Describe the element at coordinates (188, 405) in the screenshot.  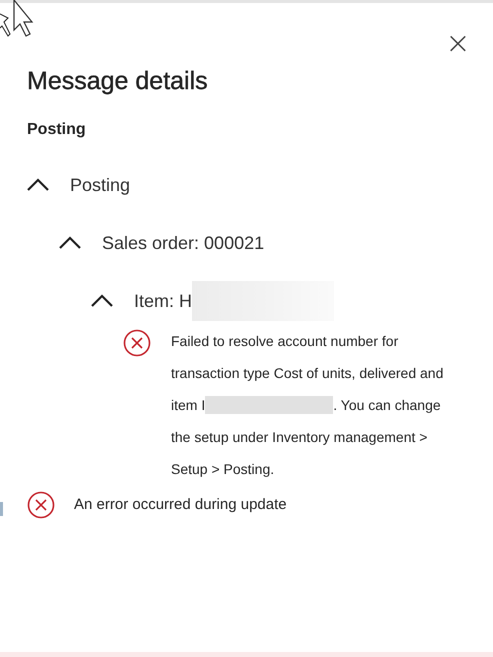
I see `message-text: item I` at that location.